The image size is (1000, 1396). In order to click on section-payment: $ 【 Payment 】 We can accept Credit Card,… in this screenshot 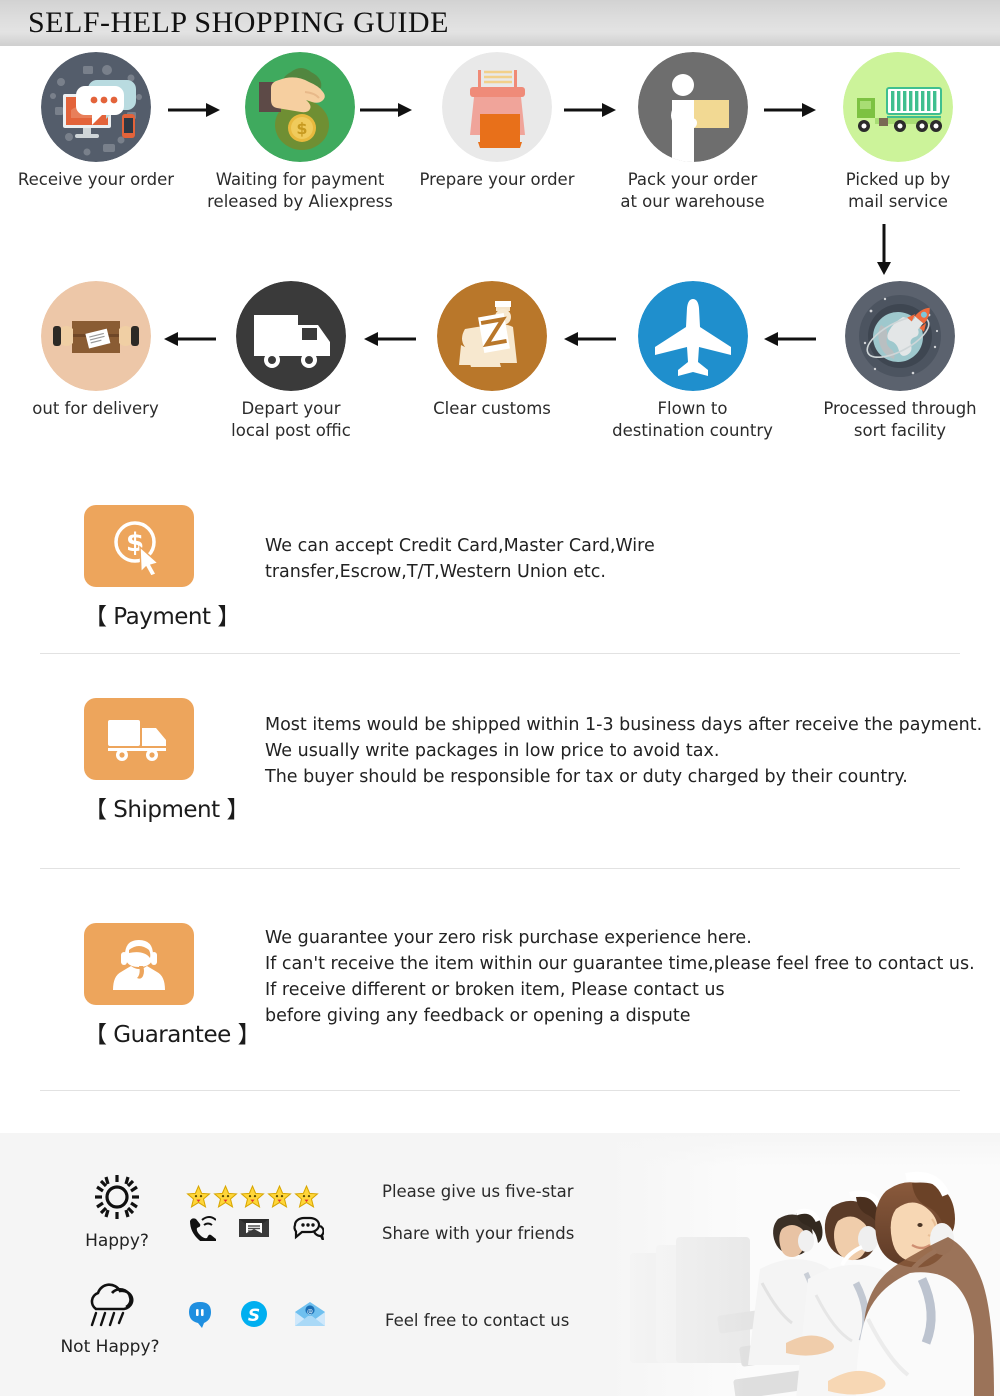, I will do `click(500, 567)`.